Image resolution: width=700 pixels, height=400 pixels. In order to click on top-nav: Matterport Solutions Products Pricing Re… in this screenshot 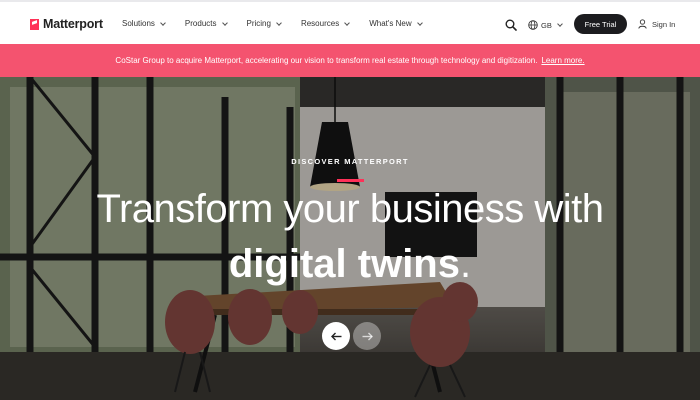, I will do `click(350, 23)`.